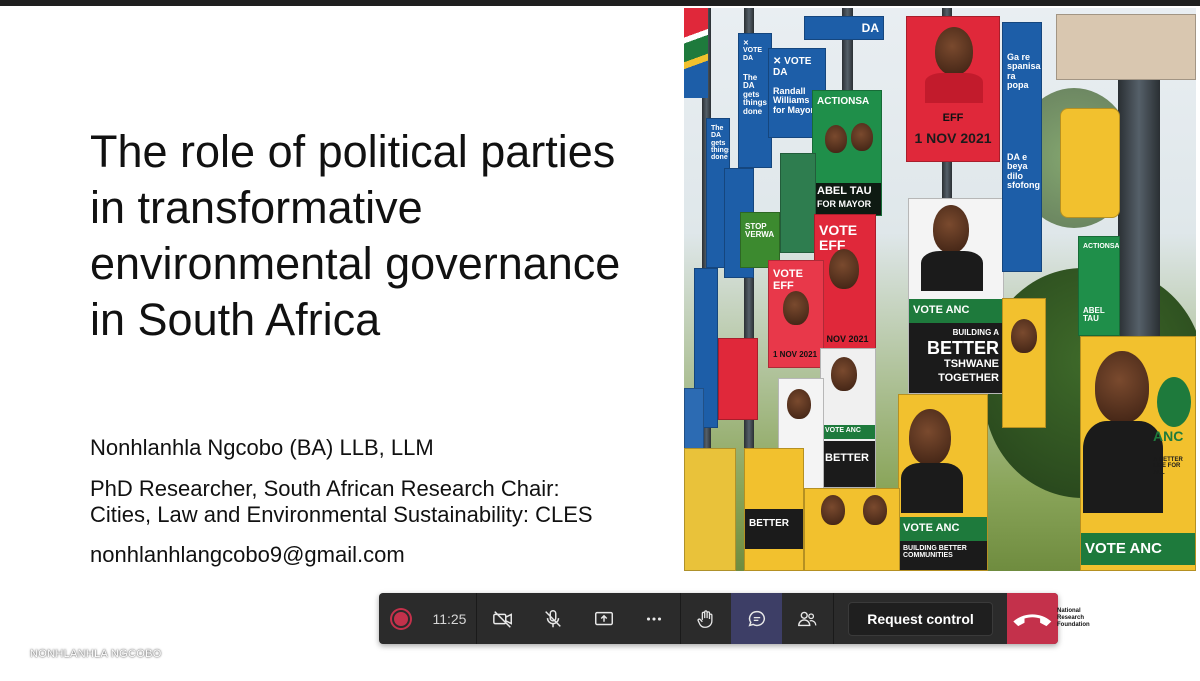 This screenshot has height=681, width=1200. I want to click on participants-icon, so click(807, 618).